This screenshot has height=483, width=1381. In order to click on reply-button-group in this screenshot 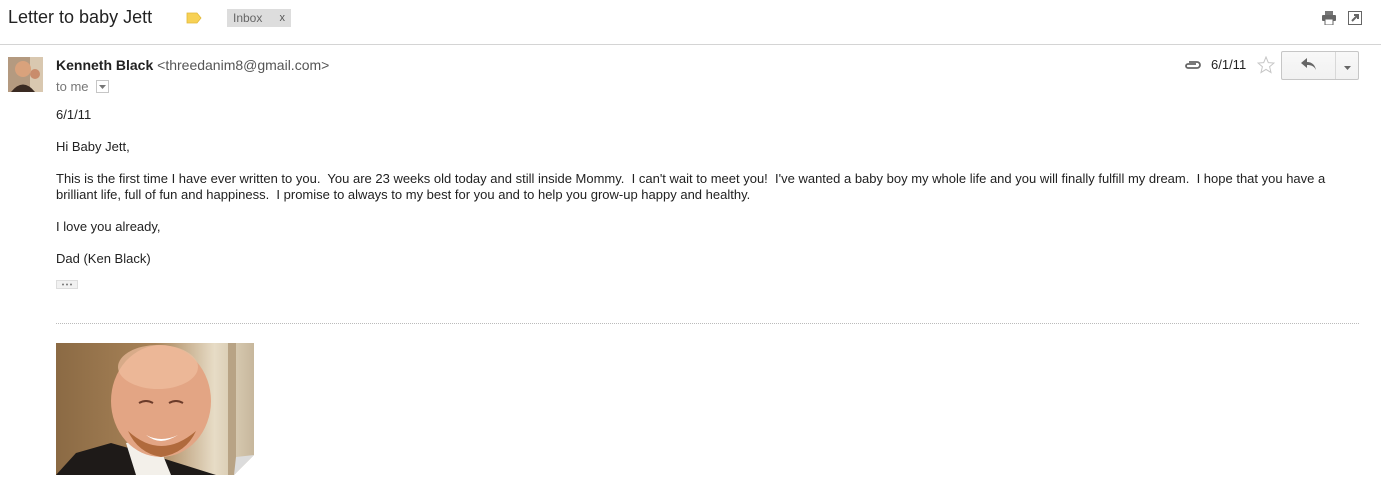, I will do `click(1320, 65)`.